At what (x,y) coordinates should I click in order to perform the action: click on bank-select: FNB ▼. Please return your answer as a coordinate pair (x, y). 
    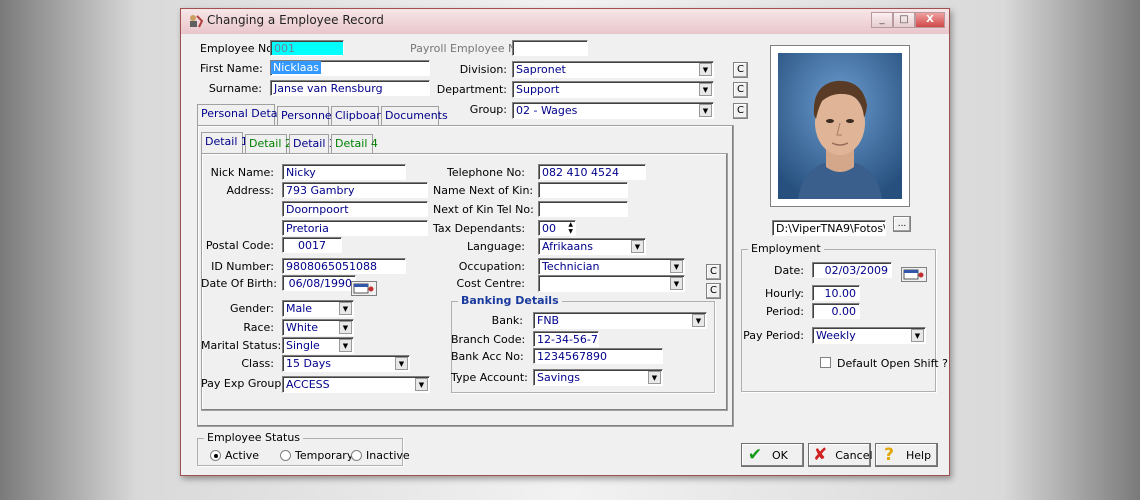
    Looking at the image, I should click on (620, 320).